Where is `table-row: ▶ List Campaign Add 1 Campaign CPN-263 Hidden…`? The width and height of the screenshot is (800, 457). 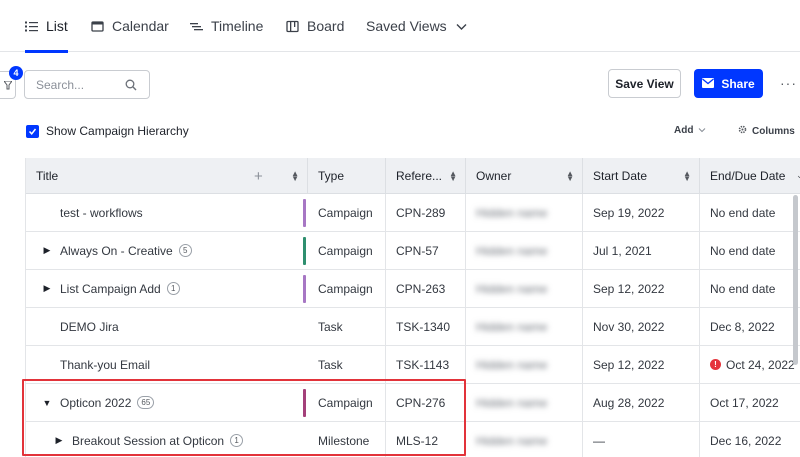 table-row: ▶ List Campaign Add 1 Campaign CPN-263 Hidden… is located at coordinates (413, 289).